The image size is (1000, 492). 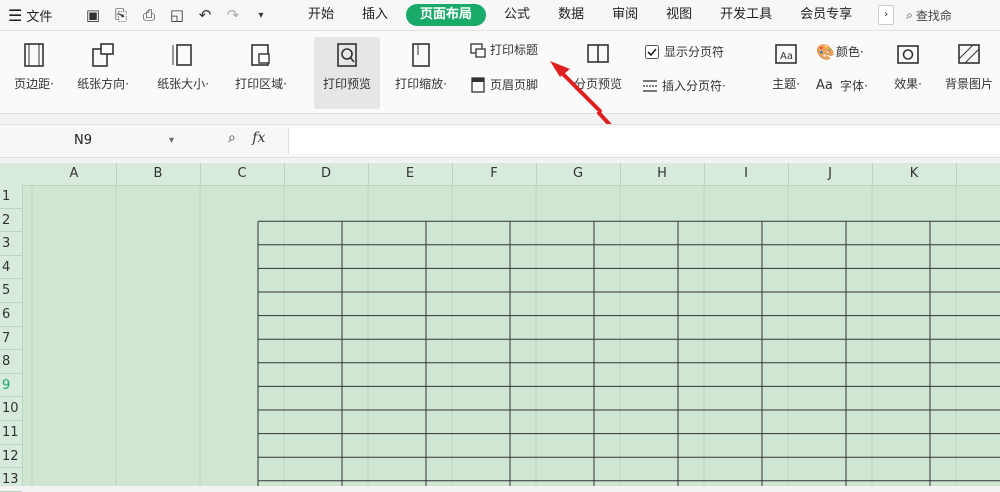 What do you see at coordinates (746, 174) in the screenshot?
I see `column-header-i: I` at bounding box center [746, 174].